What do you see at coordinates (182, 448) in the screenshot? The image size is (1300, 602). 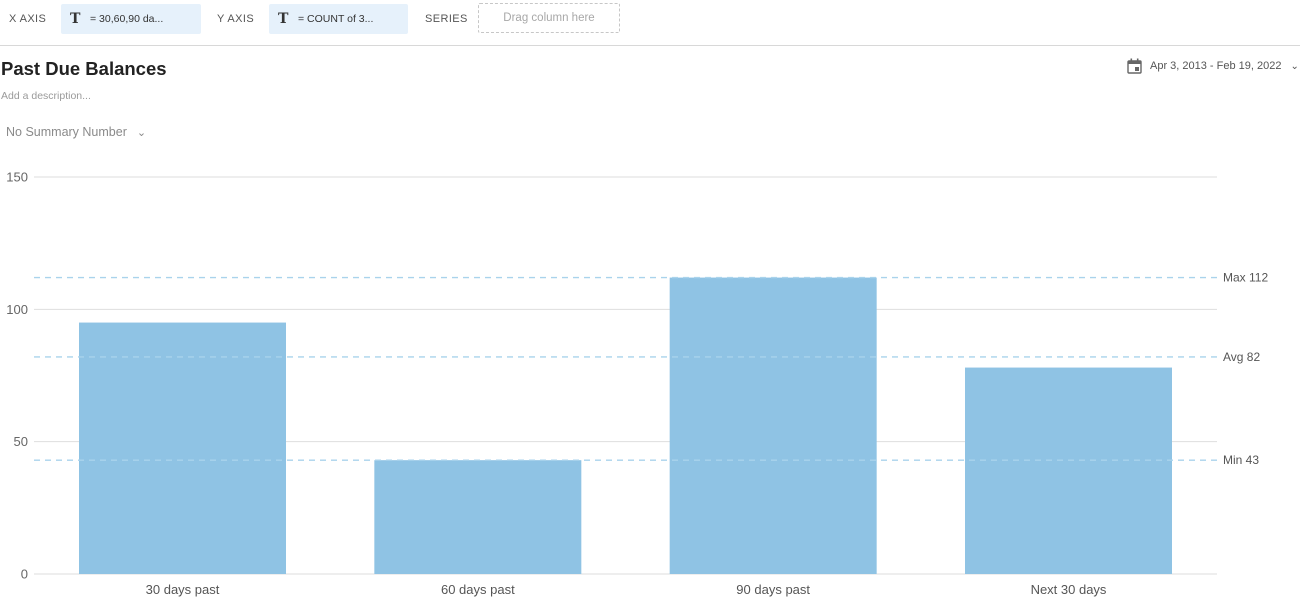 I see `bar-30-days-past` at bounding box center [182, 448].